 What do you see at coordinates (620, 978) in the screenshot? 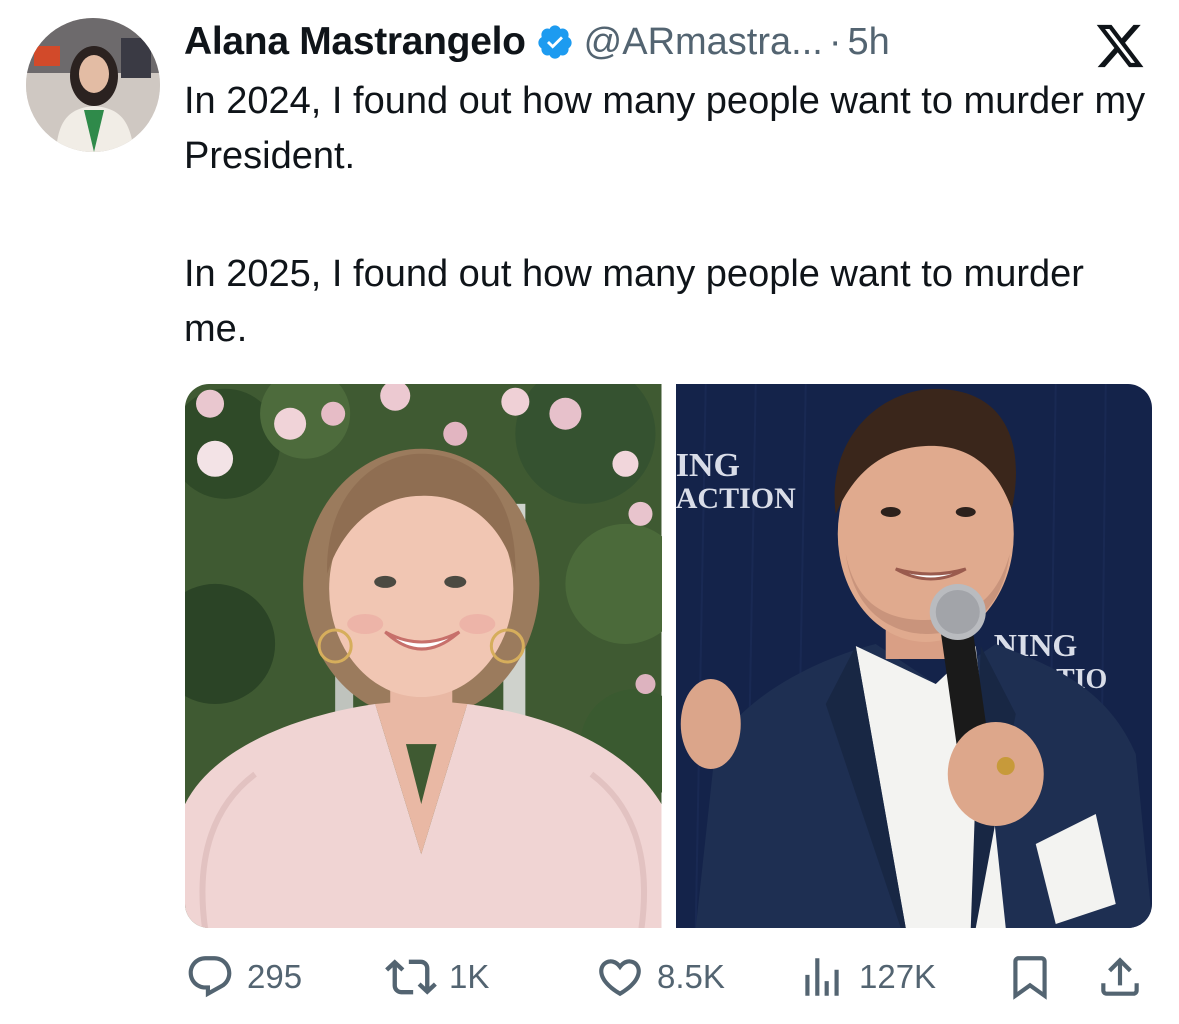
I see `heart-icon` at bounding box center [620, 978].